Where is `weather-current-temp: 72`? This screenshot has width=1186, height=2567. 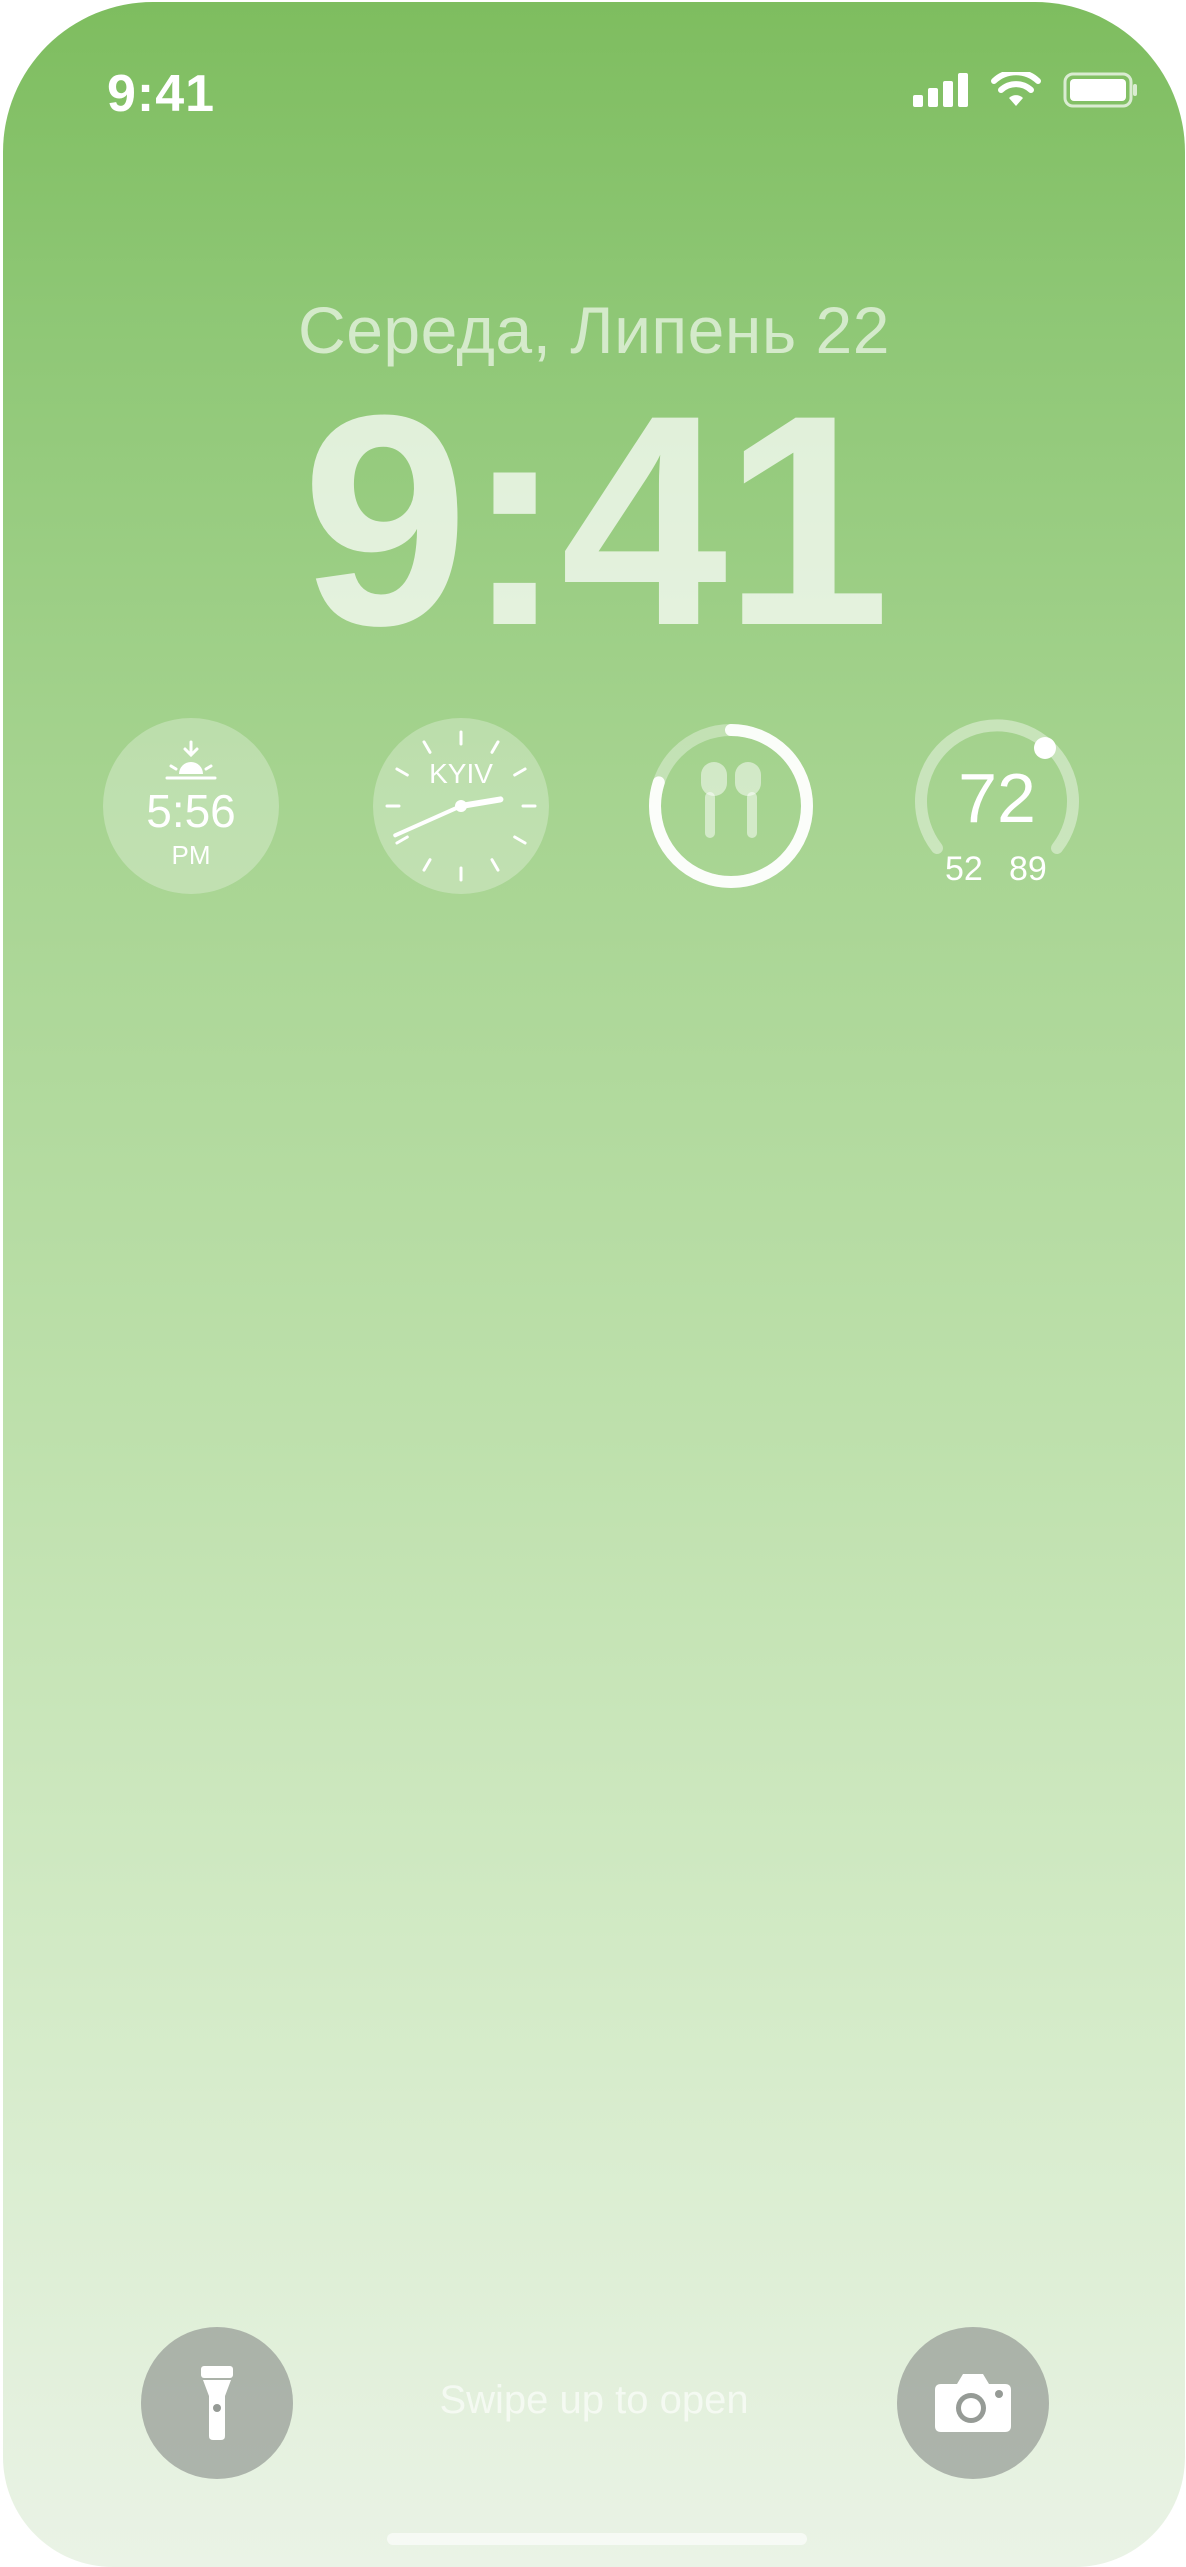
weather-current-temp: 72 is located at coordinates (997, 798).